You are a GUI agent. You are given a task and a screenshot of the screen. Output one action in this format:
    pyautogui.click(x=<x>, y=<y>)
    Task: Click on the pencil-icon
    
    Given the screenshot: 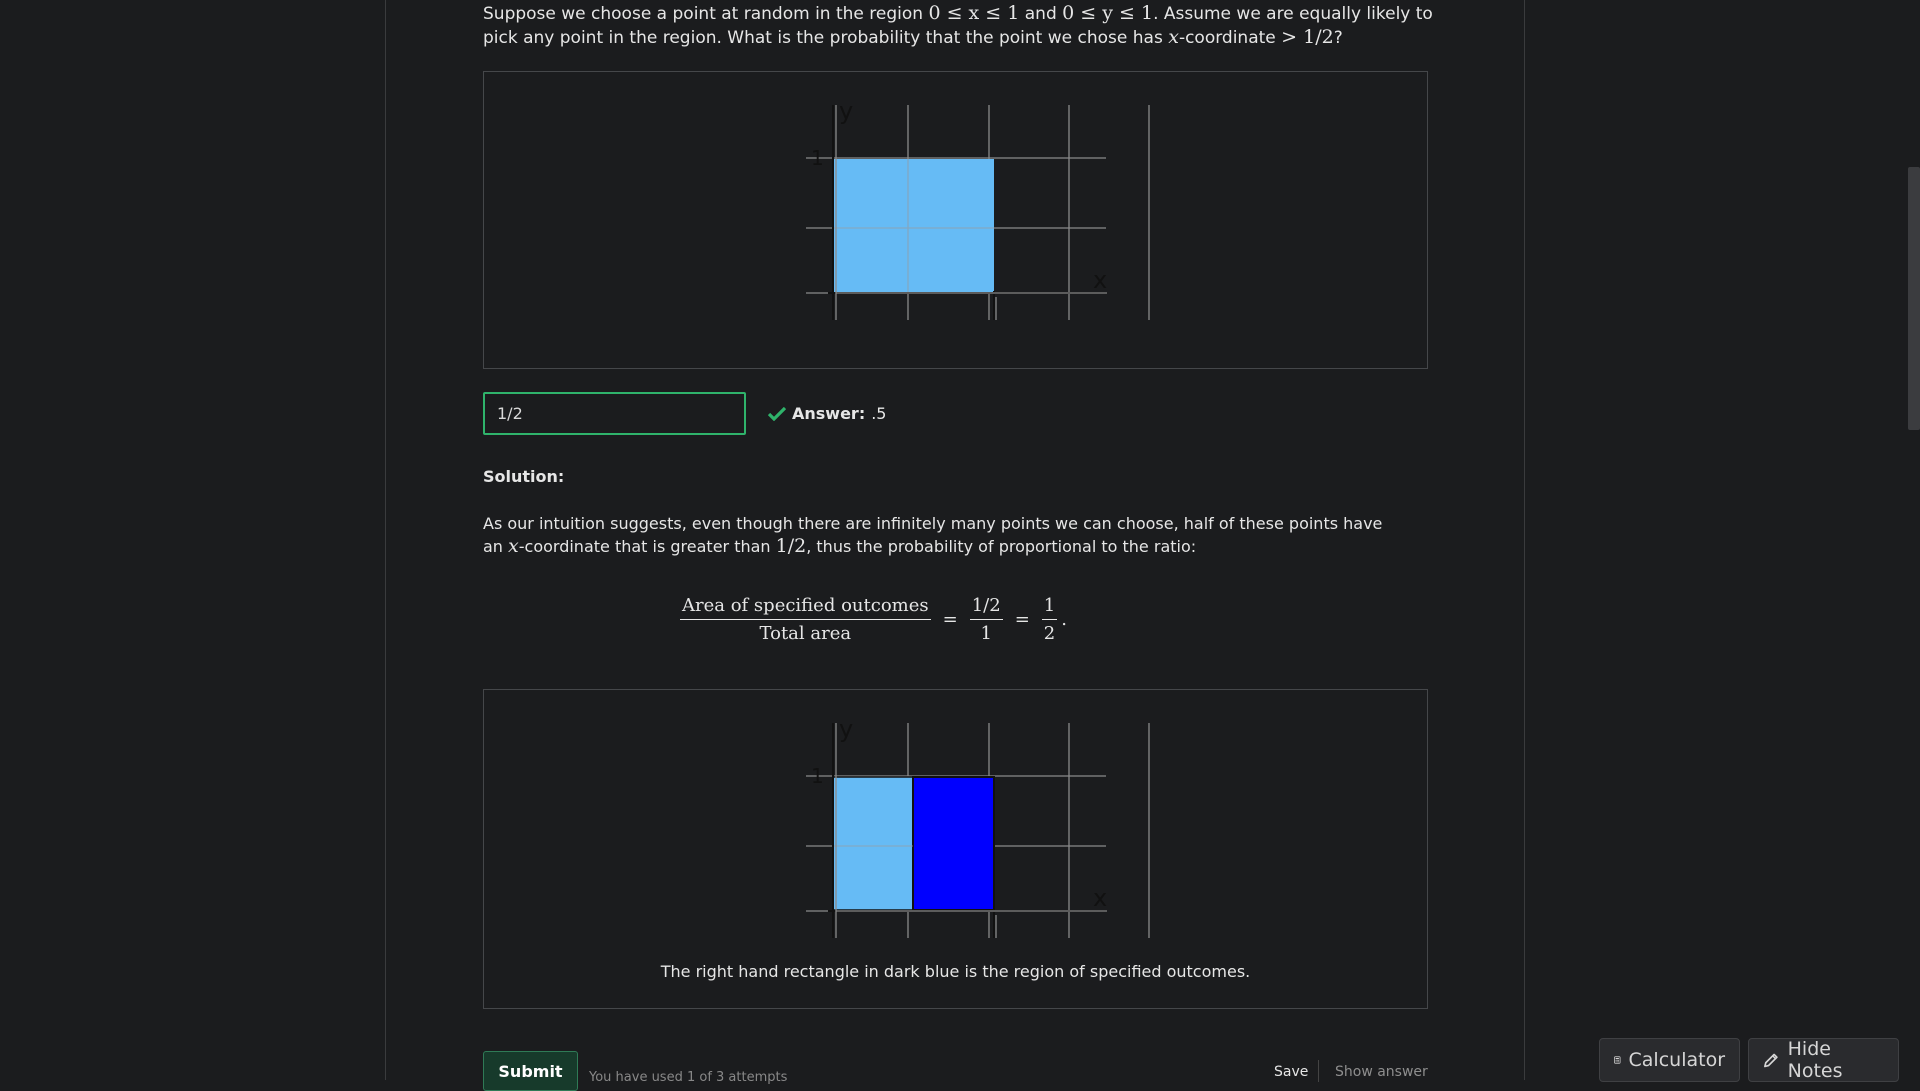 What is the action you would take?
    pyautogui.click(x=1771, y=1060)
    